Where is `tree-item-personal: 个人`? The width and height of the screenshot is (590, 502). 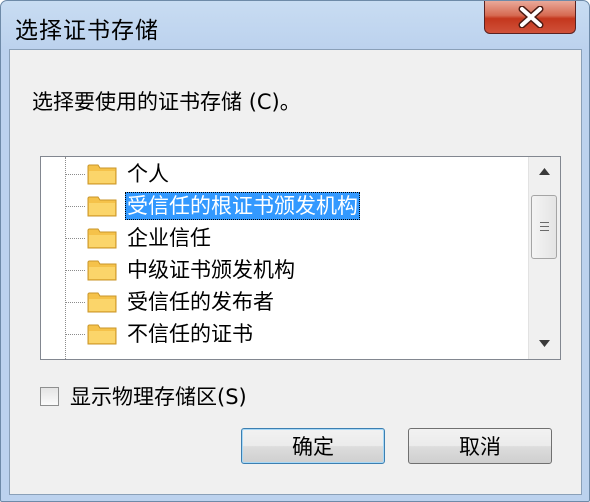 tree-item-personal: 个人 is located at coordinates (295, 174).